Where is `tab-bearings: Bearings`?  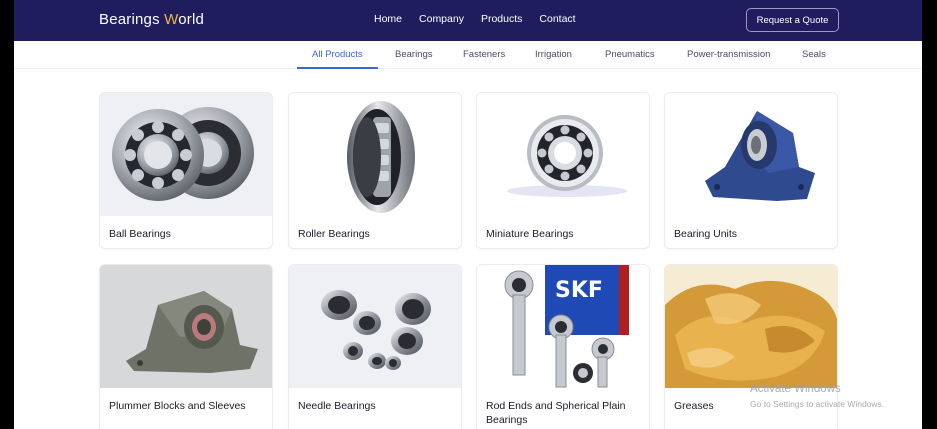 tab-bearings: Bearings is located at coordinates (414, 54).